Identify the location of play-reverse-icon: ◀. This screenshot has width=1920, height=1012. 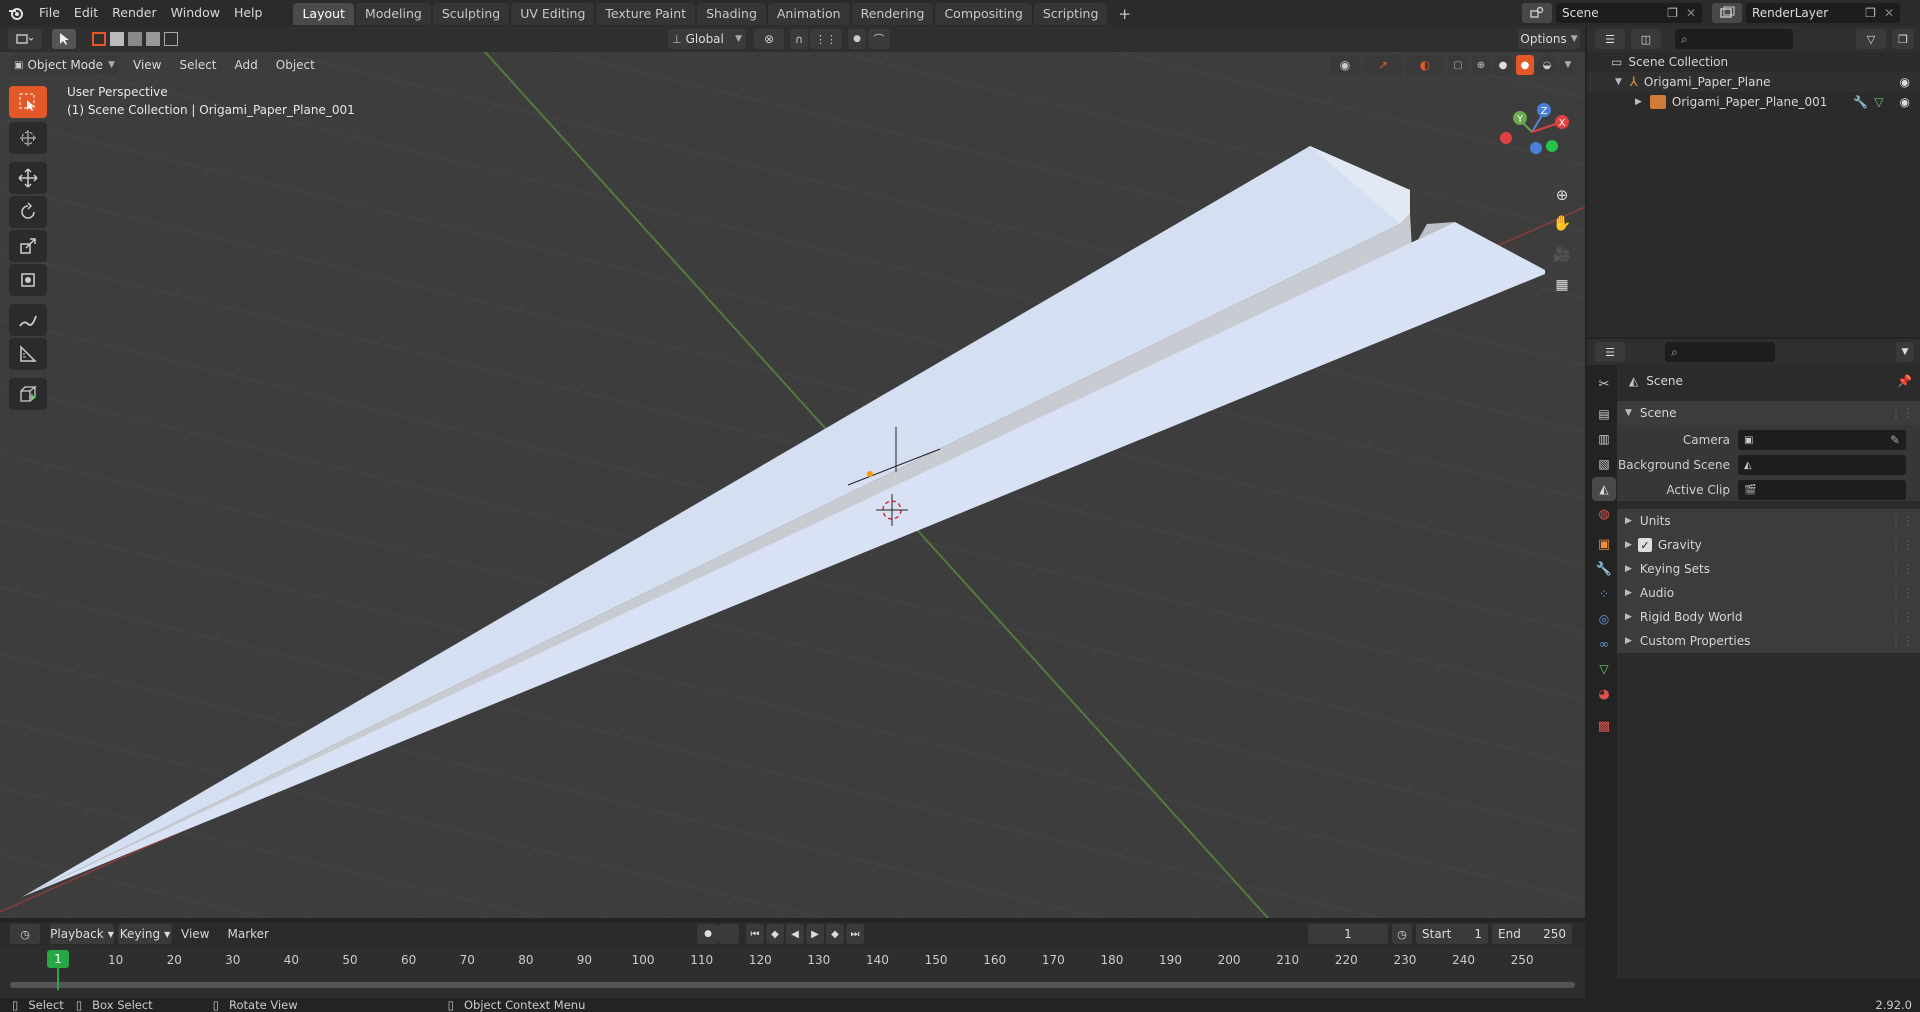
(795, 934).